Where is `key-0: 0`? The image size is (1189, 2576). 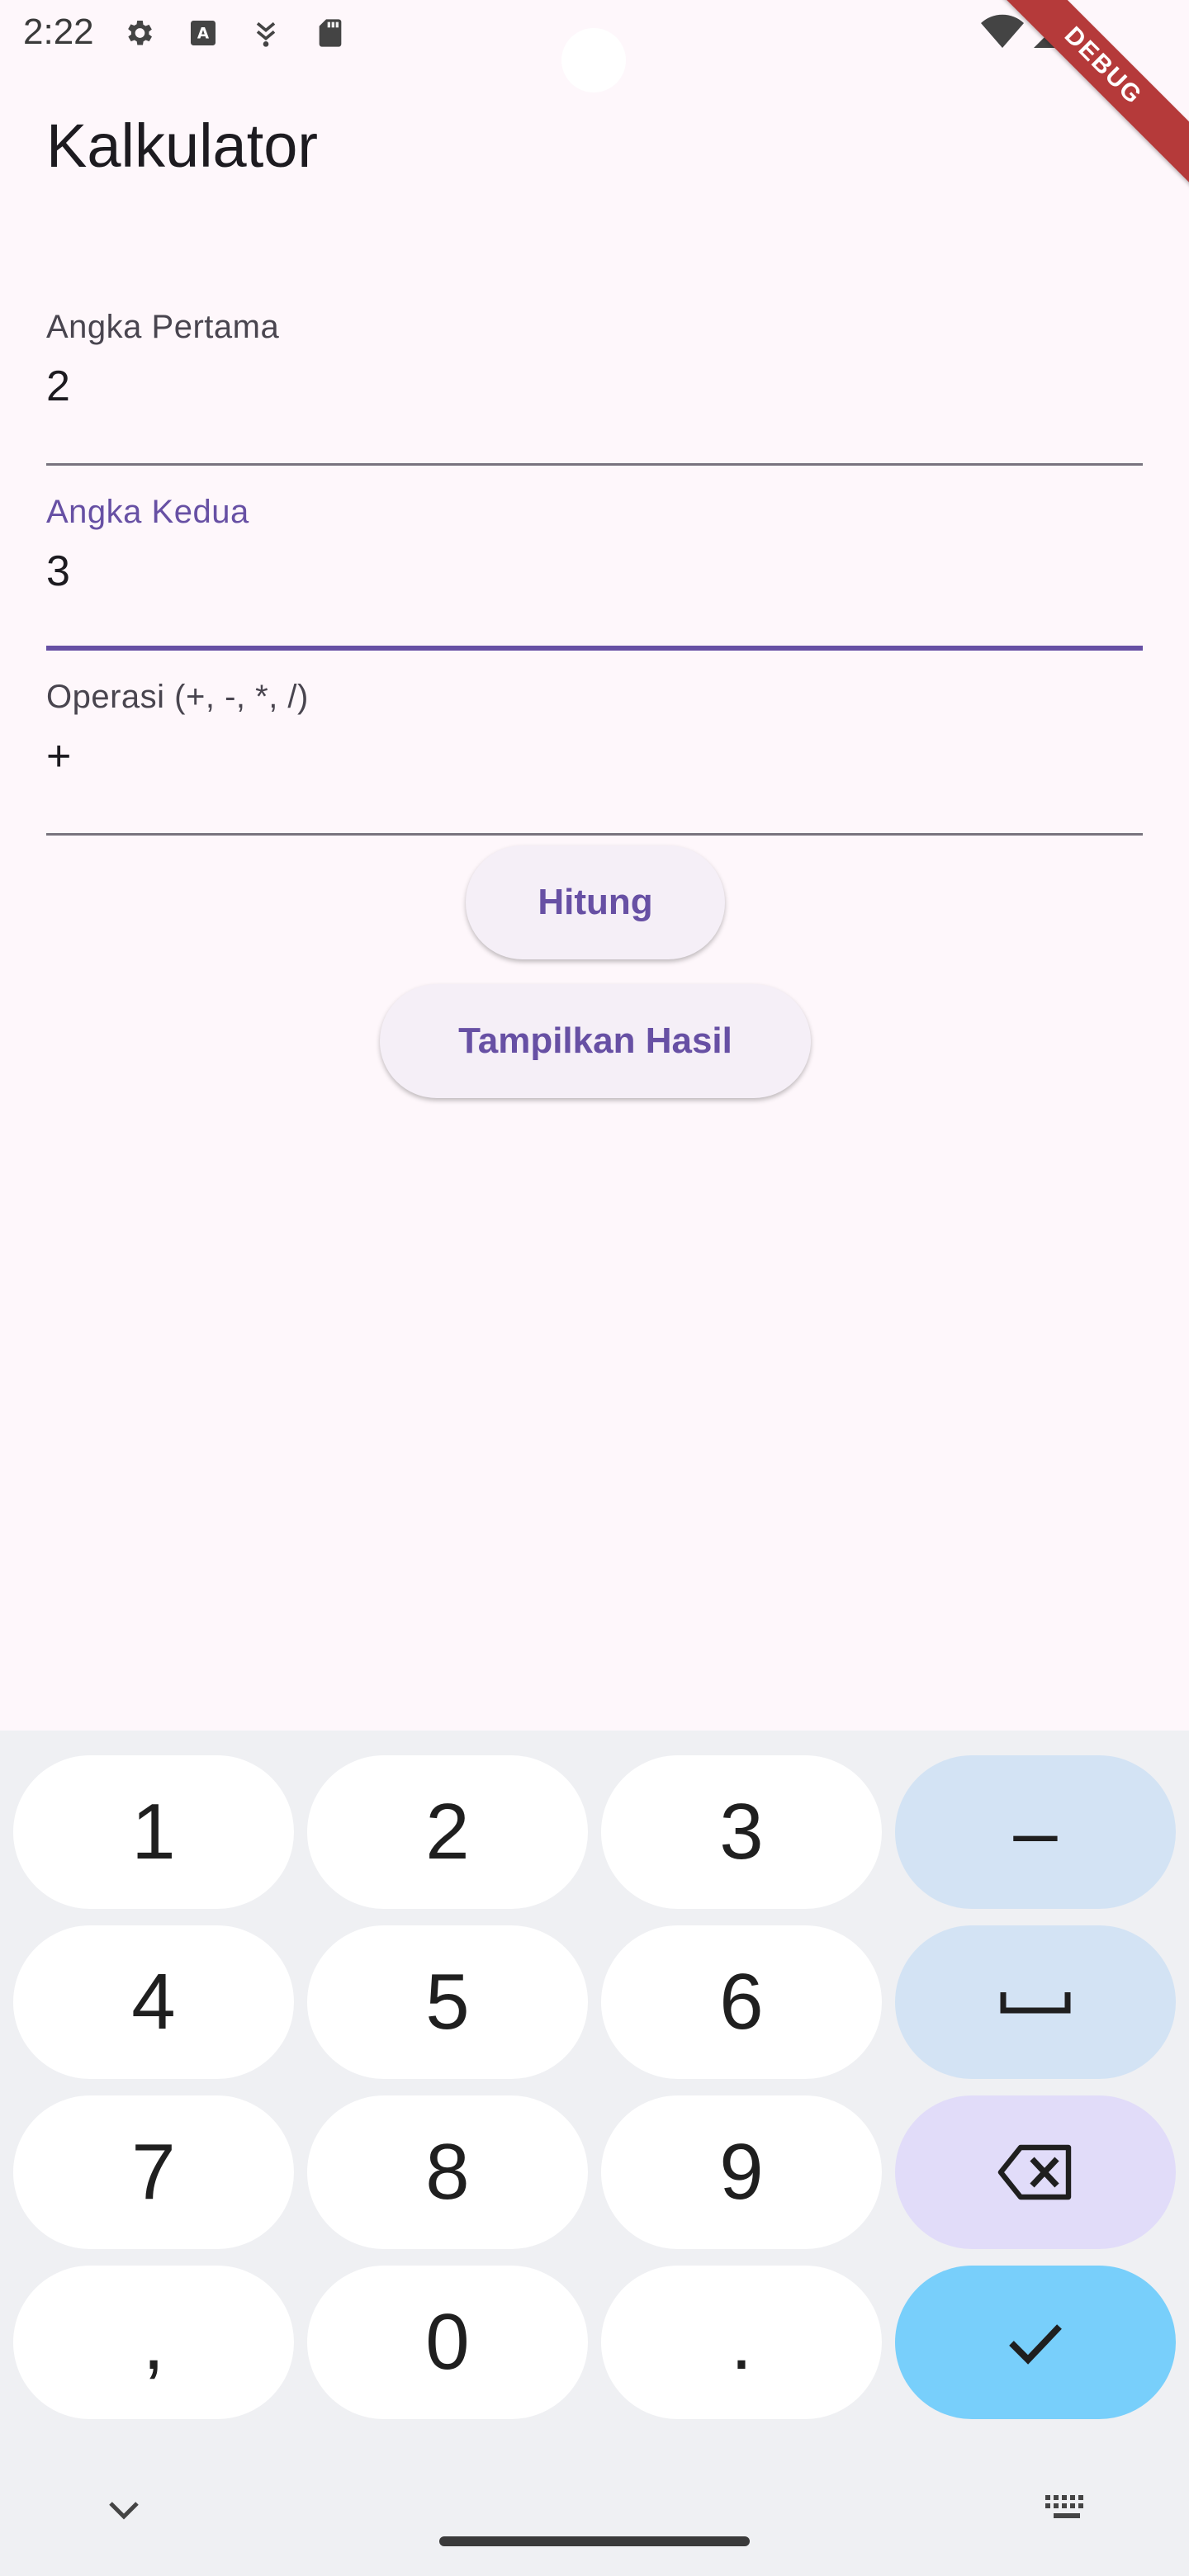
key-0: 0 is located at coordinates (447, 2342).